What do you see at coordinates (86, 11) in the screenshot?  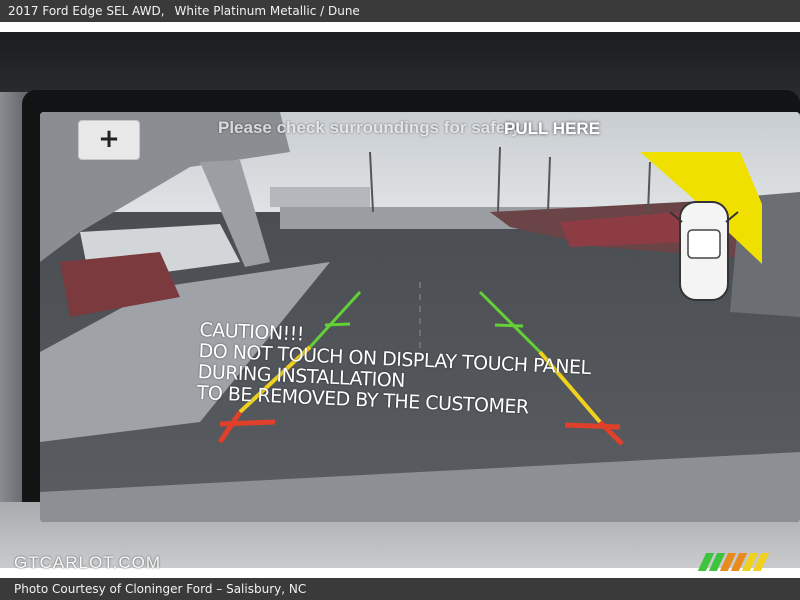 I see `vehicle-title: 2017 Ford Edge SEL AWD,` at bounding box center [86, 11].